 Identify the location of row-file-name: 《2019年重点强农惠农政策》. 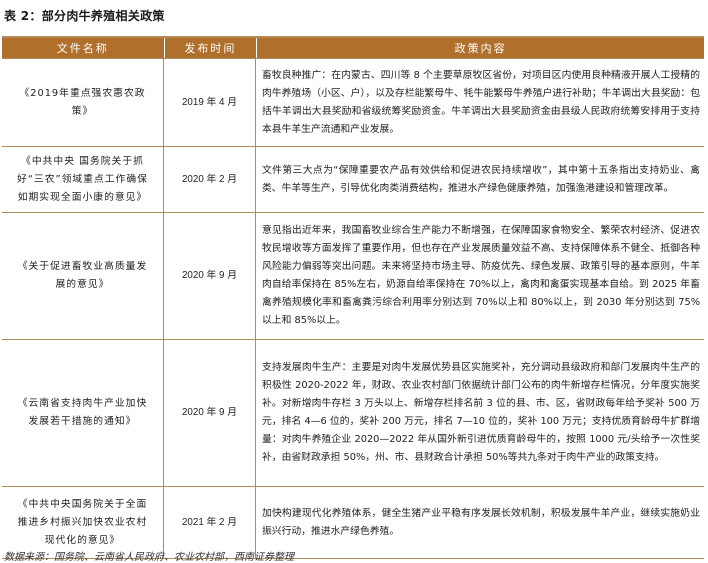
(83, 102).